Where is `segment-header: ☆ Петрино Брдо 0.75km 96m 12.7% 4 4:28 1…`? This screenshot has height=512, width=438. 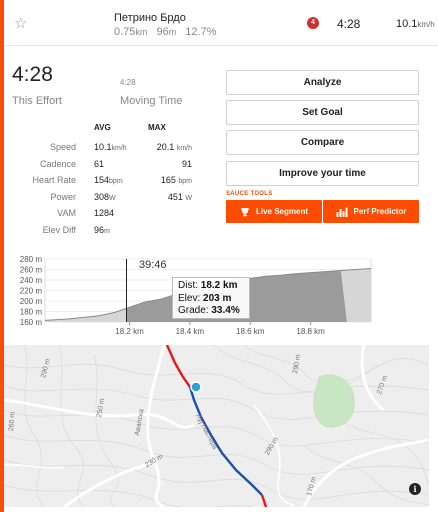 segment-header: ☆ Петрино Брдо 0.75km 96m 12.7% 4 4:28 1… is located at coordinates (221, 23).